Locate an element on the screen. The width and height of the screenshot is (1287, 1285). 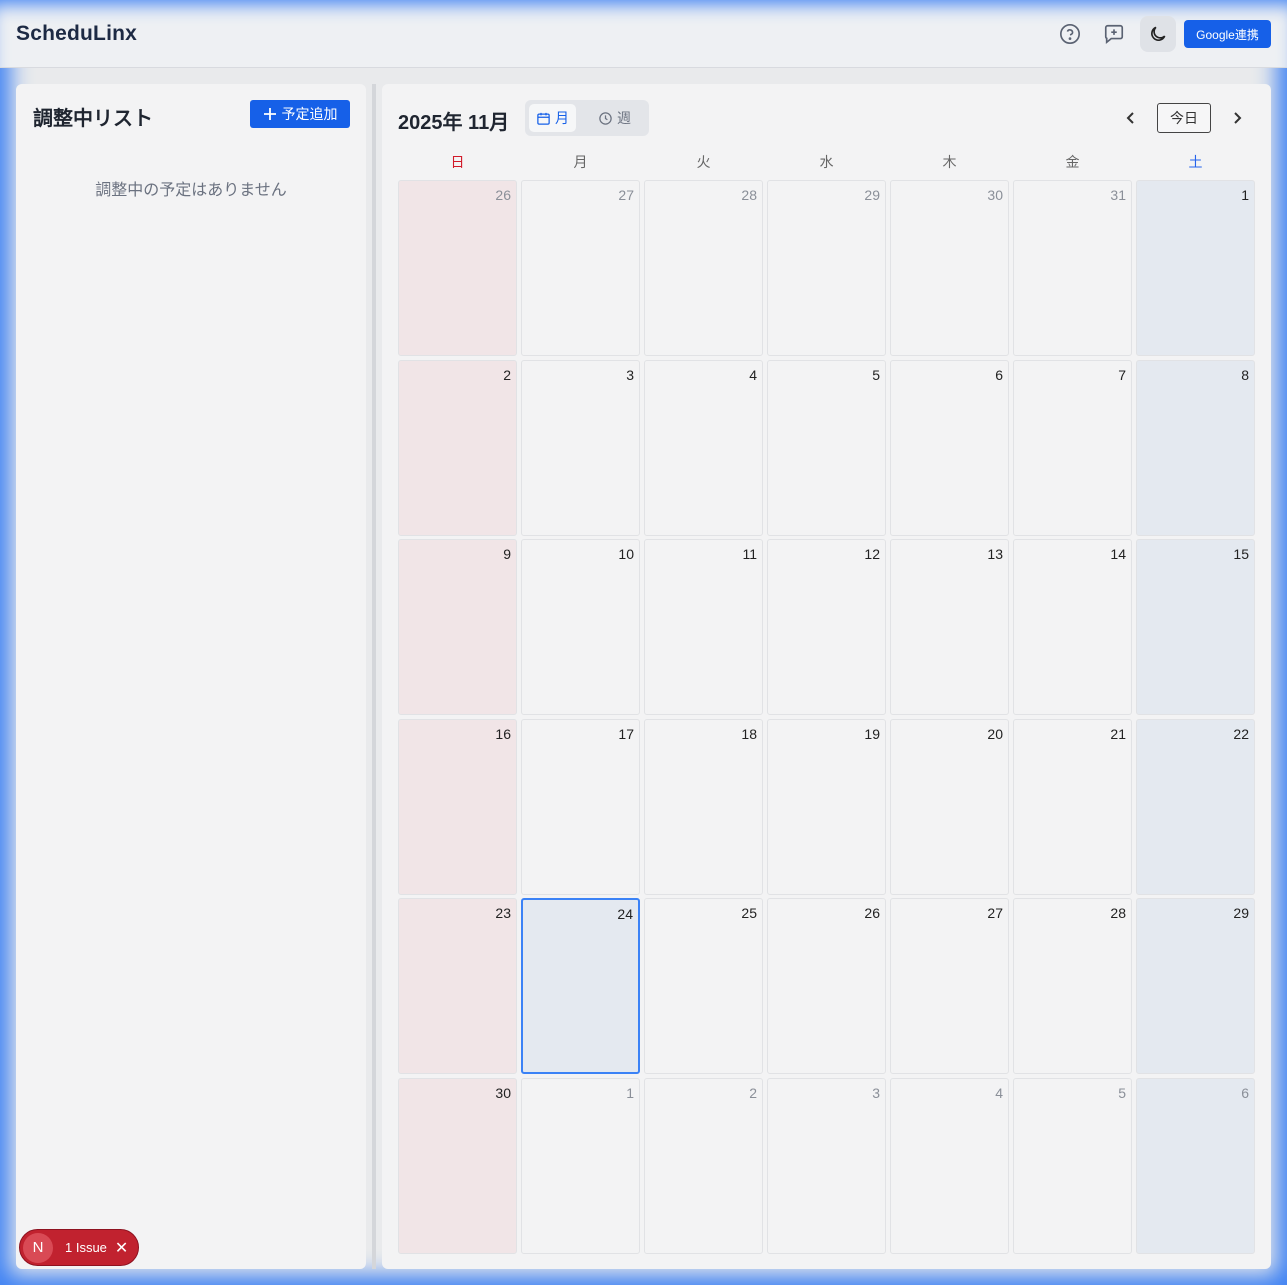
calendar-day: 5 is located at coordinates (826, 448).